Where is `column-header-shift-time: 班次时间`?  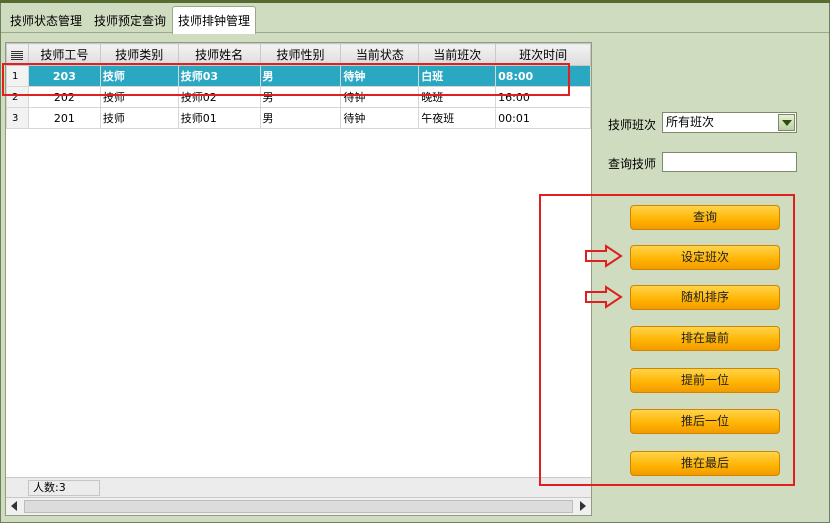 column-header-shift-time: 班次时间 is located at coordinates (543, 54).